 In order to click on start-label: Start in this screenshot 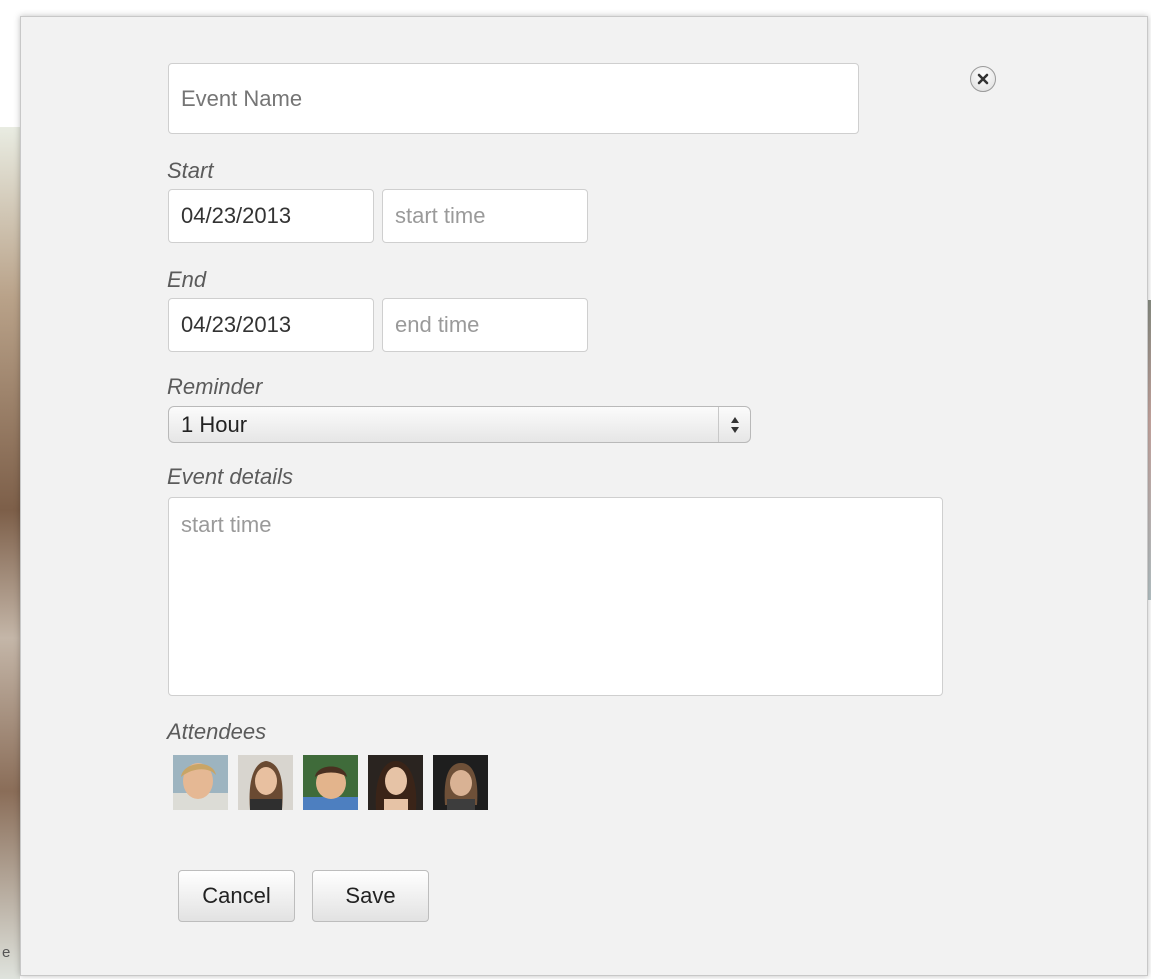, I will do `click(190, 170)`.